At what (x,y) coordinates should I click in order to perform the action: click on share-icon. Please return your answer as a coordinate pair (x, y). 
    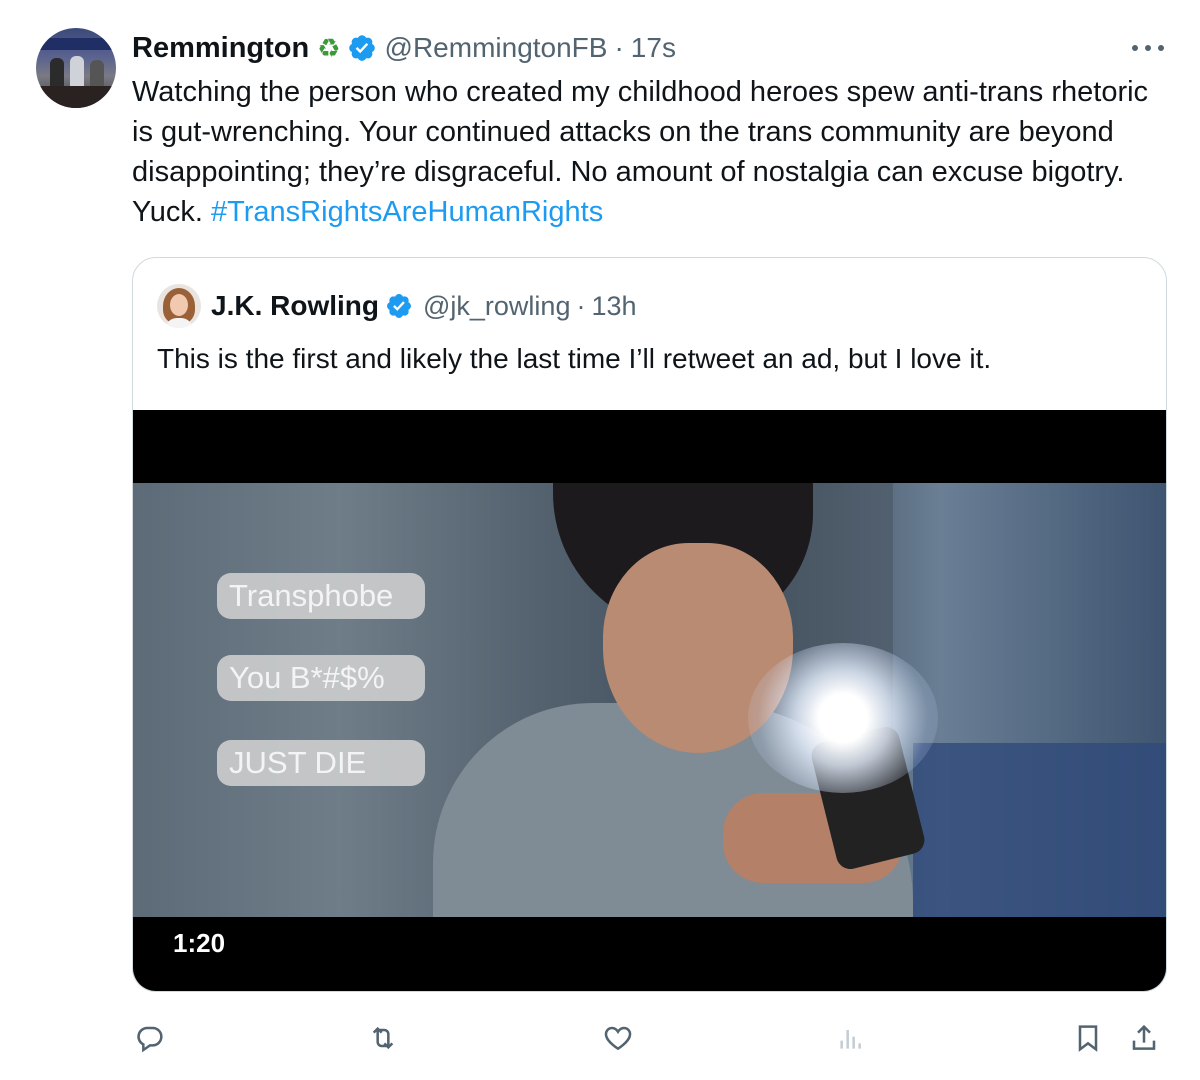
    Looking at the image, I should click on (1144, 1037).